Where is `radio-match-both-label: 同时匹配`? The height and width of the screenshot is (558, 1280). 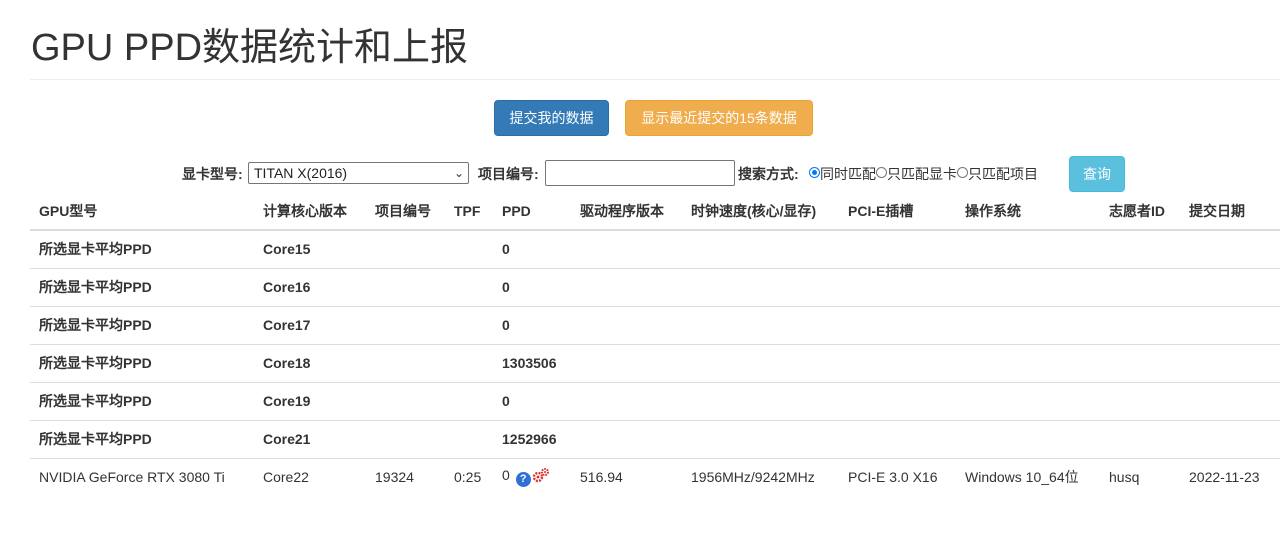 radio-match-both-label: 同时匹配 is located at coordinates (848, 174).